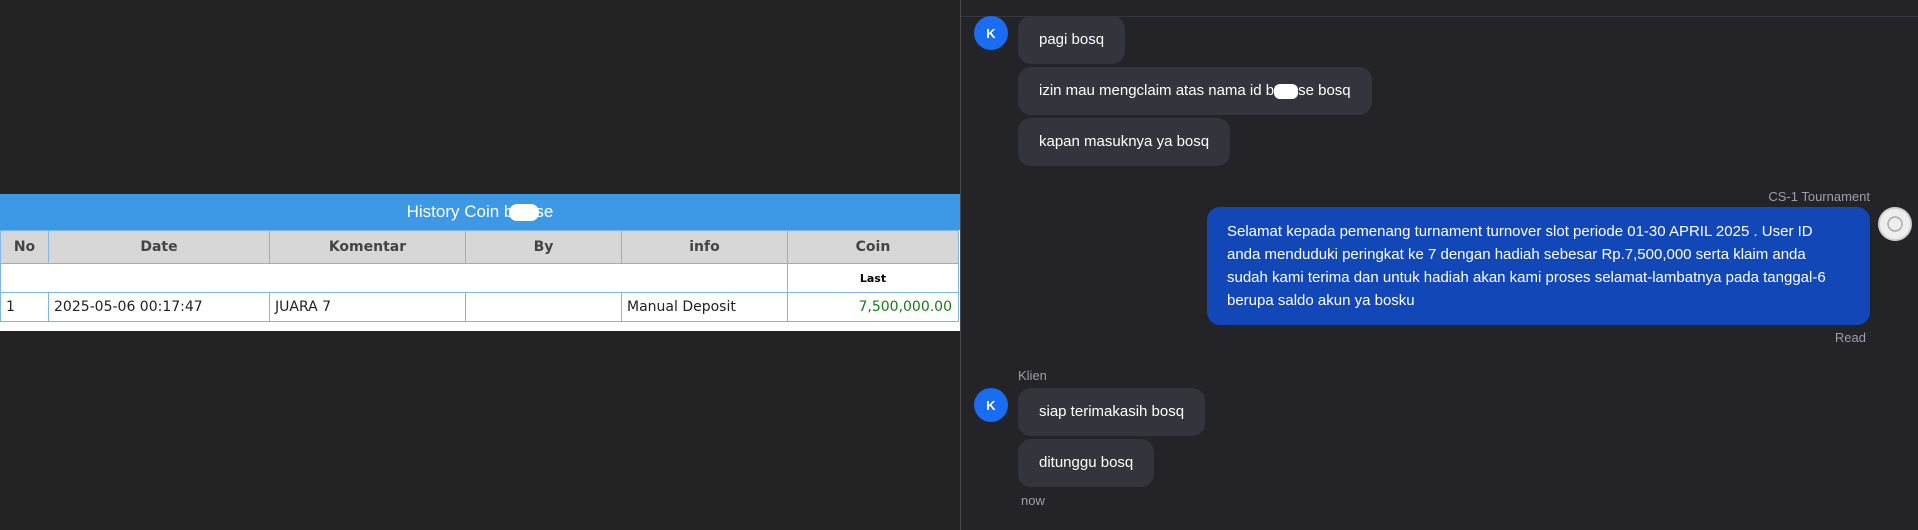 The height and width of the screenshot is (530, 1918). What do you see at coordinates (704, 307) in the screenshot?
I see `cell-info: Manual Deposit` at bounding box center [704, 307].